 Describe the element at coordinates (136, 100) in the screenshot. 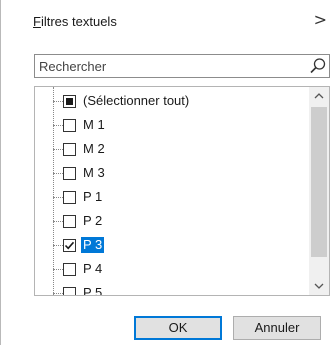

I see `list-item-label: (Sélectionner tout)` at that location.